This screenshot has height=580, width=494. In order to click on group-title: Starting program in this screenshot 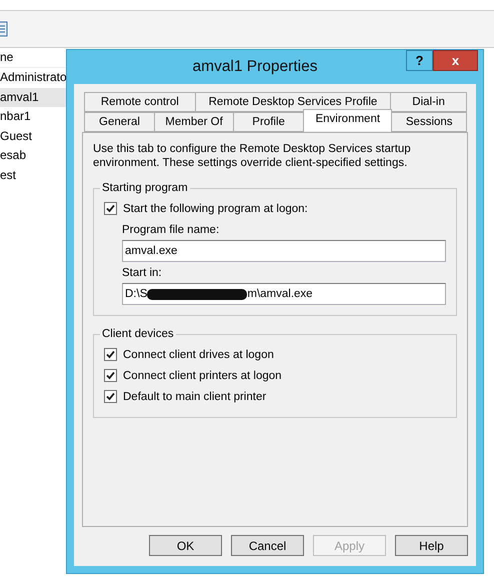, I will do `click(145, 188)`.